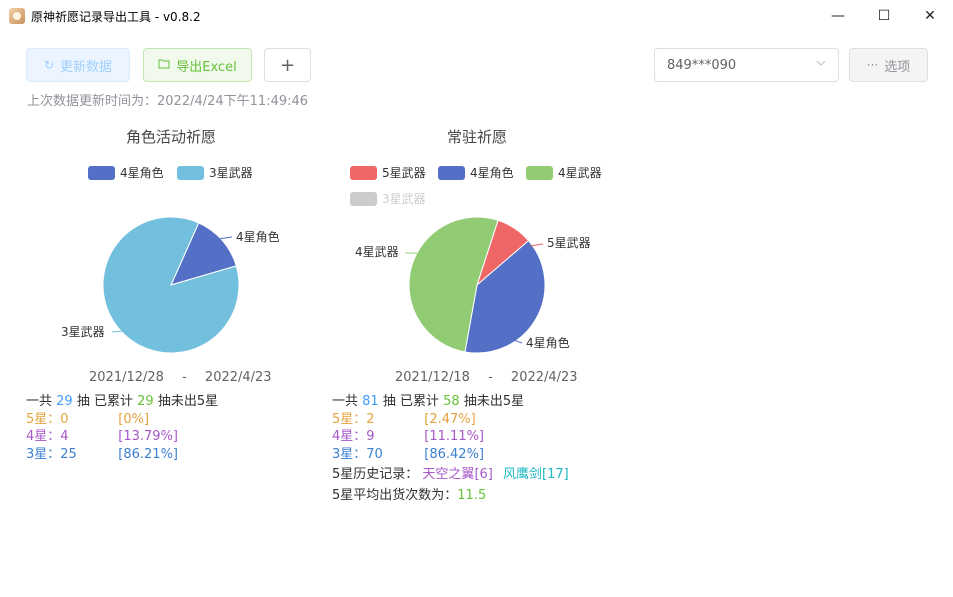 The height and width of the screenshot is (597, 953). Describe the element at coordinates (225, 238) in the screenshot. I see `chart1-leader-4star` at that location.